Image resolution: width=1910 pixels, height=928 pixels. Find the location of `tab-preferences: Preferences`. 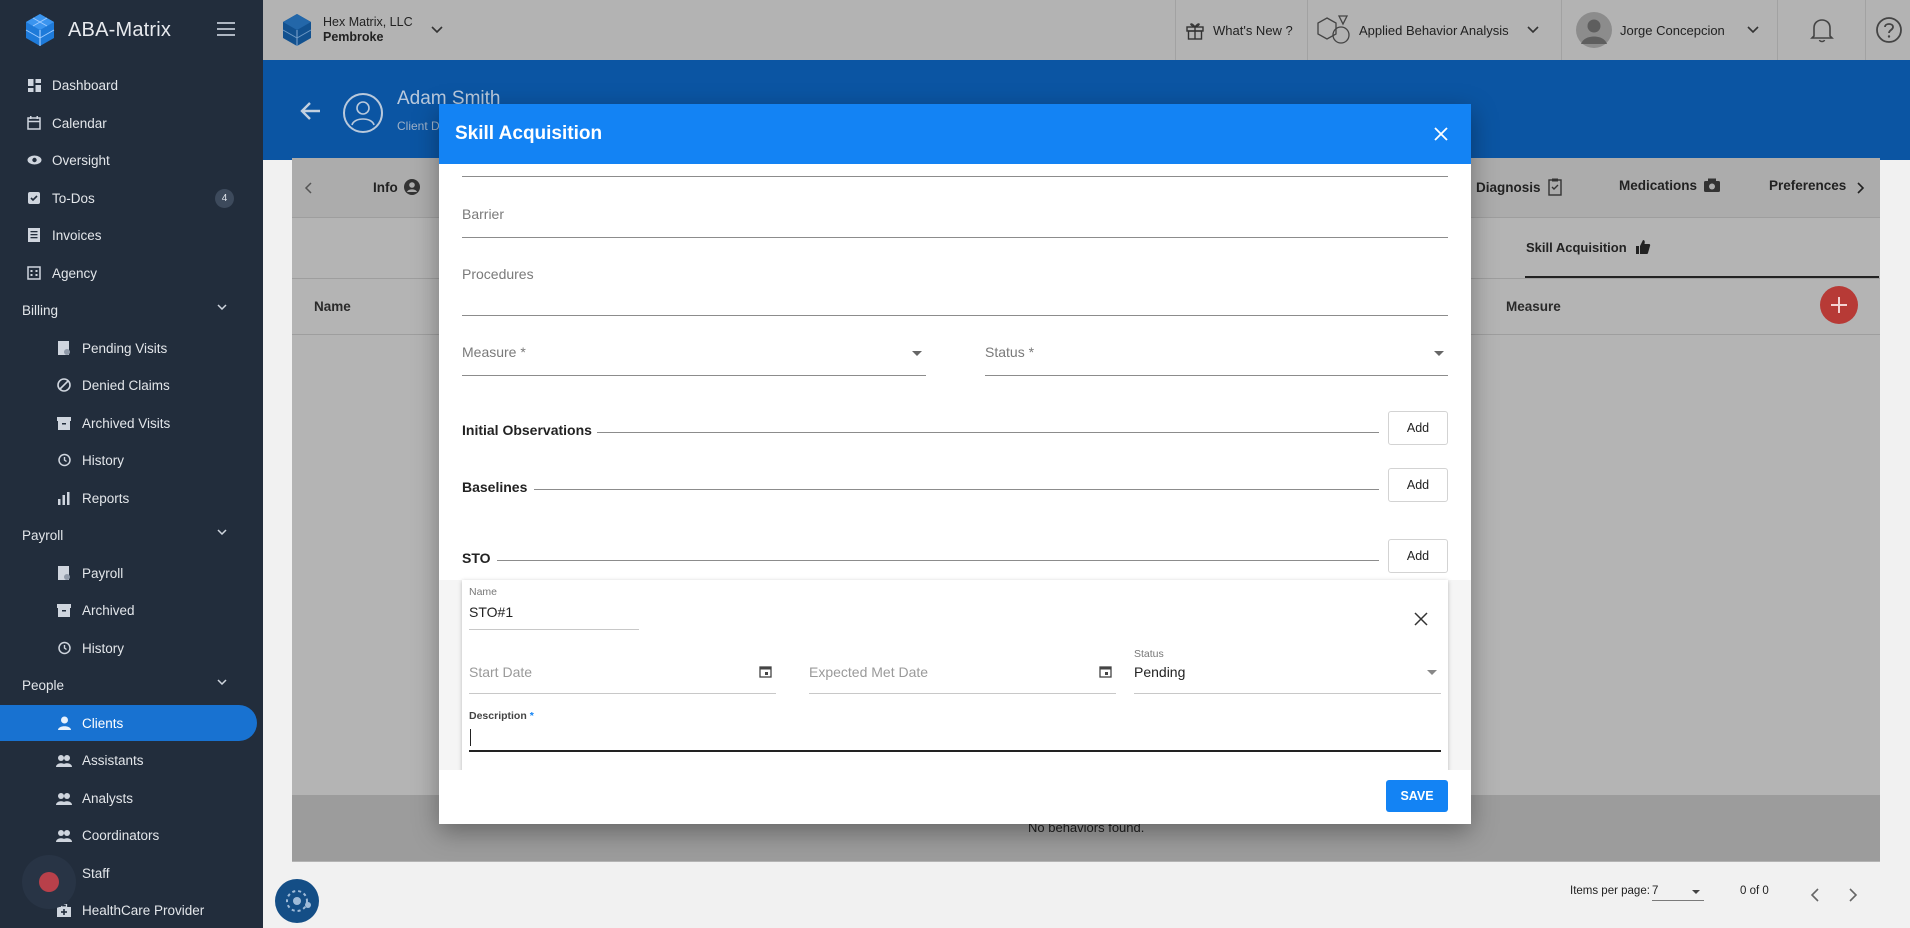

tab-preferences: Preferences is located at coordinates (1807, 185).